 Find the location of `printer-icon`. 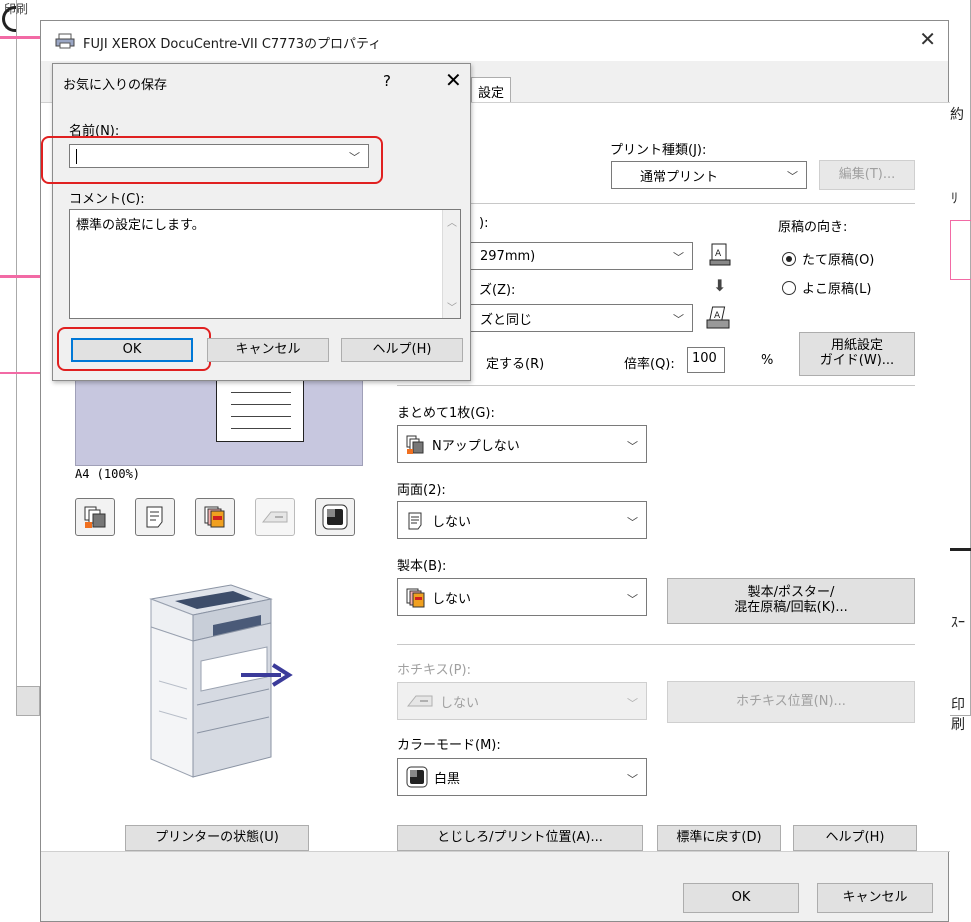

printer-icon is located at coordinates (65, 41).